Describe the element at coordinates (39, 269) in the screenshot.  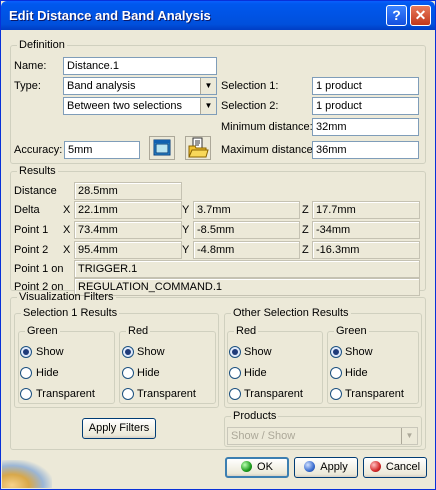
I see `point1-on-label: Point 1 on` at that location.